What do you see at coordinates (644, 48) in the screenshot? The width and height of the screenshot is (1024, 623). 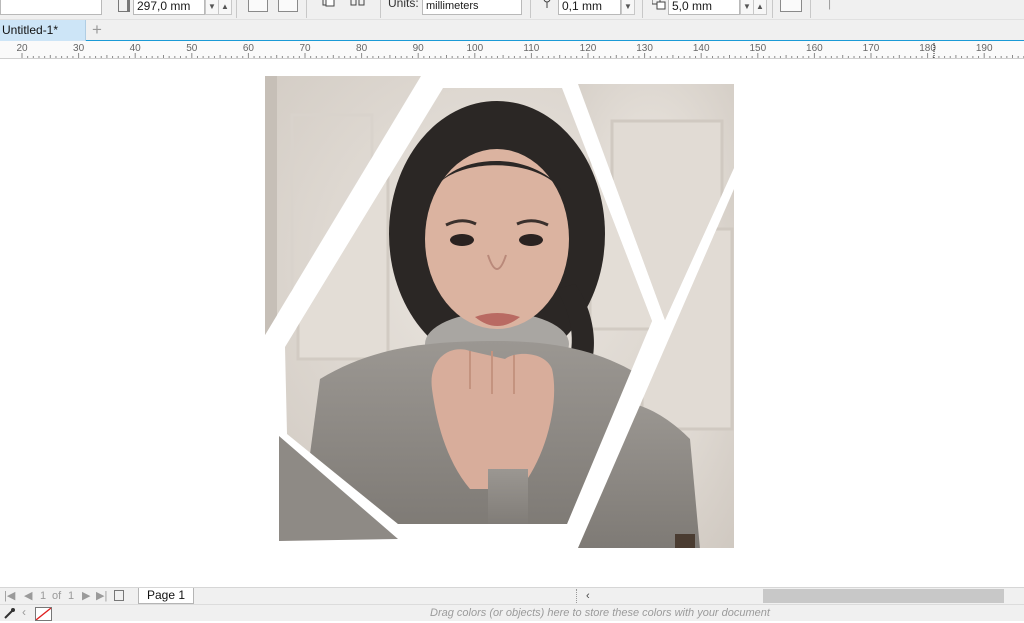 I see `ruler-label: 130` at bounding box center [644, 48].